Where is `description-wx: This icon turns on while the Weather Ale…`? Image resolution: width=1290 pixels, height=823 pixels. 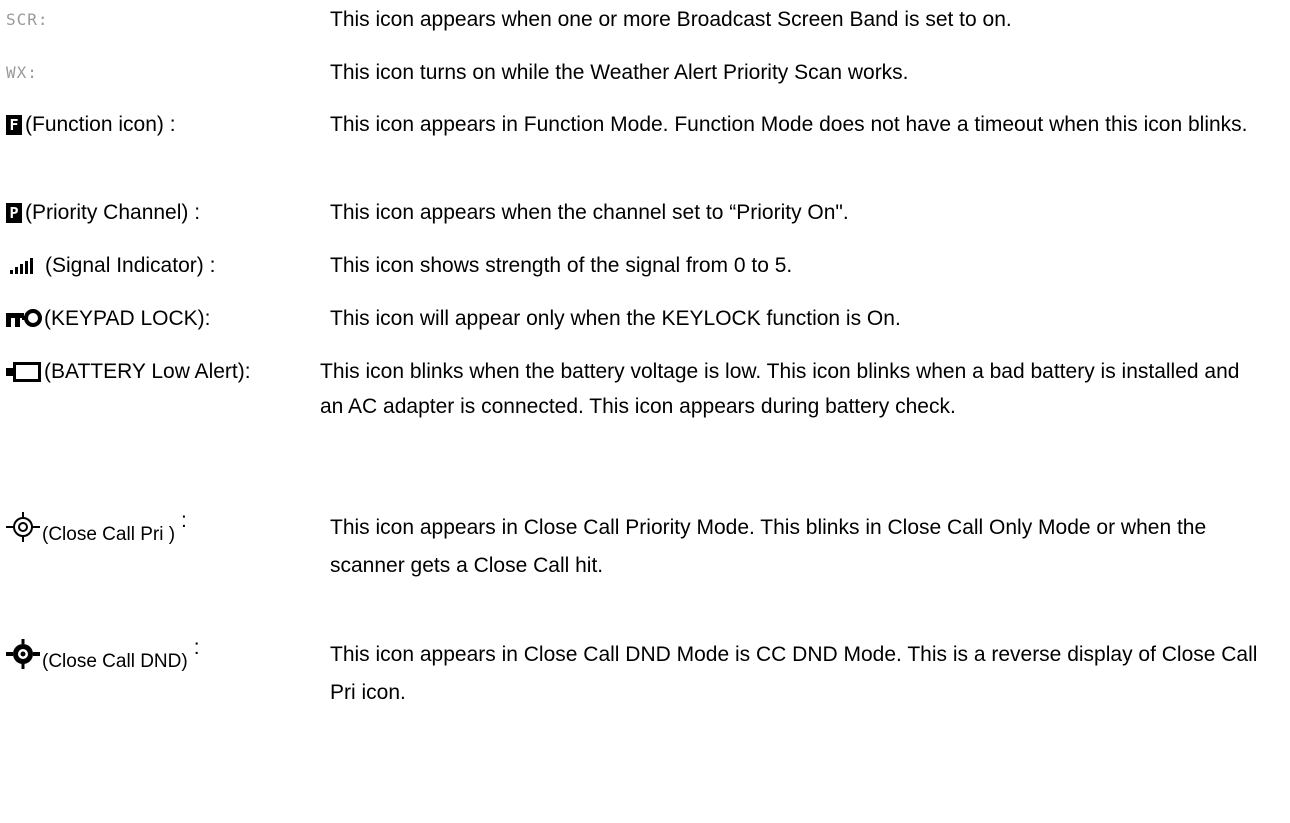 description-wx: This icon turns on while the Weather Ale… is located at coordinates (619, 72).